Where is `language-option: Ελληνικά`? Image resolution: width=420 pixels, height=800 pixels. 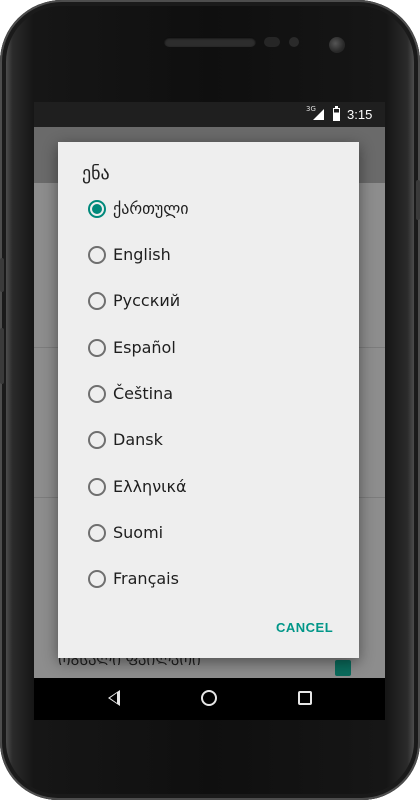 language-option: Ελληνικά is located at coordinates (211, 488).